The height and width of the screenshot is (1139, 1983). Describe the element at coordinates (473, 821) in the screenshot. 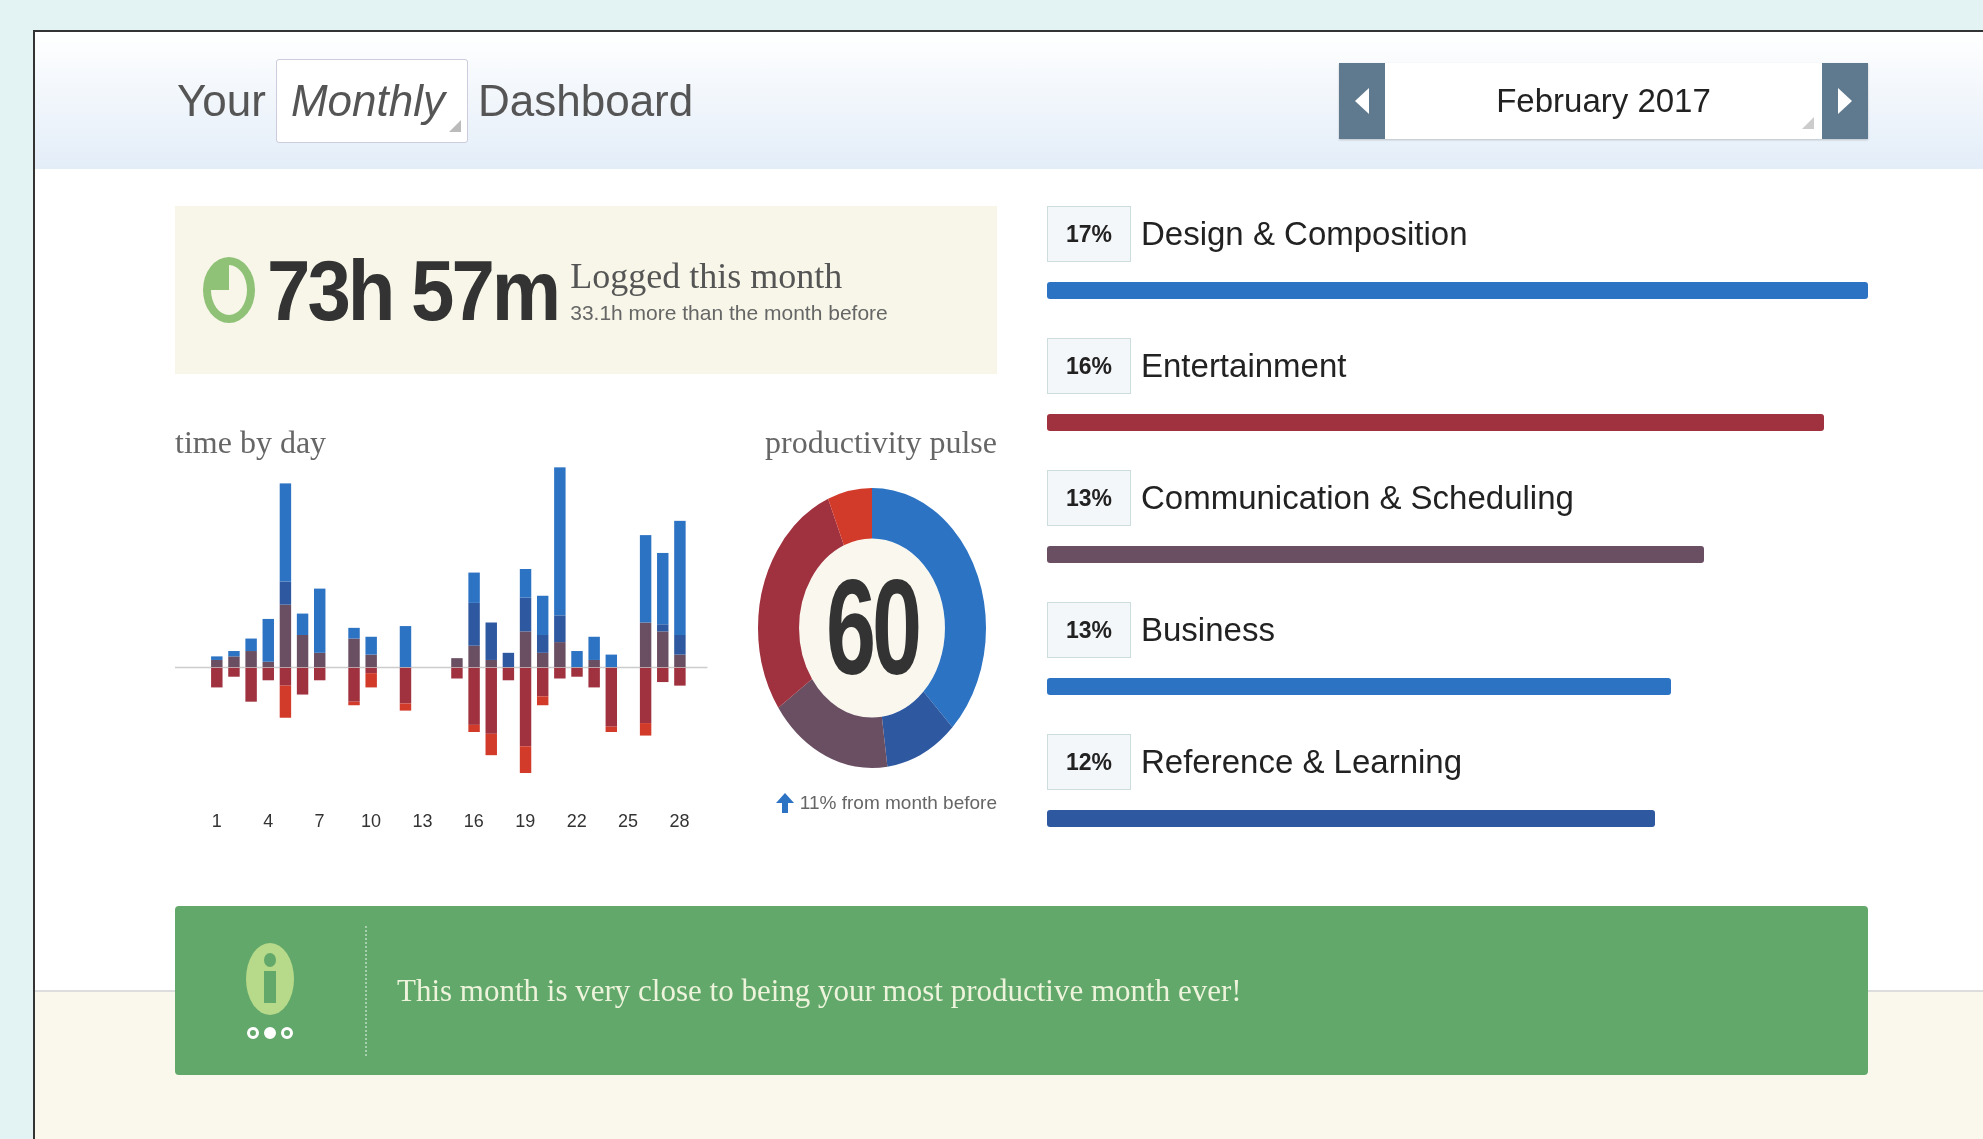

I see `day-label: 16` at that location.